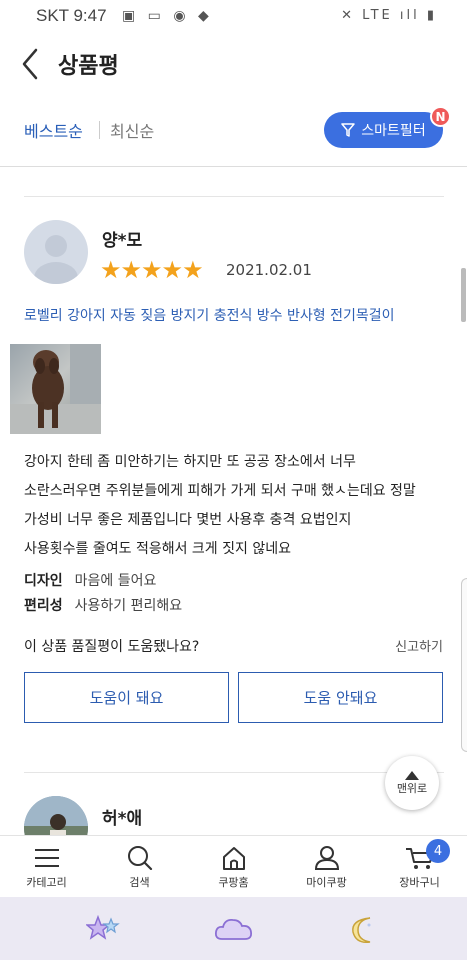 The width and height of the screenshot is (467, 960). I want to click on smart-filter-label: 스마트필터, so click(393, 131).